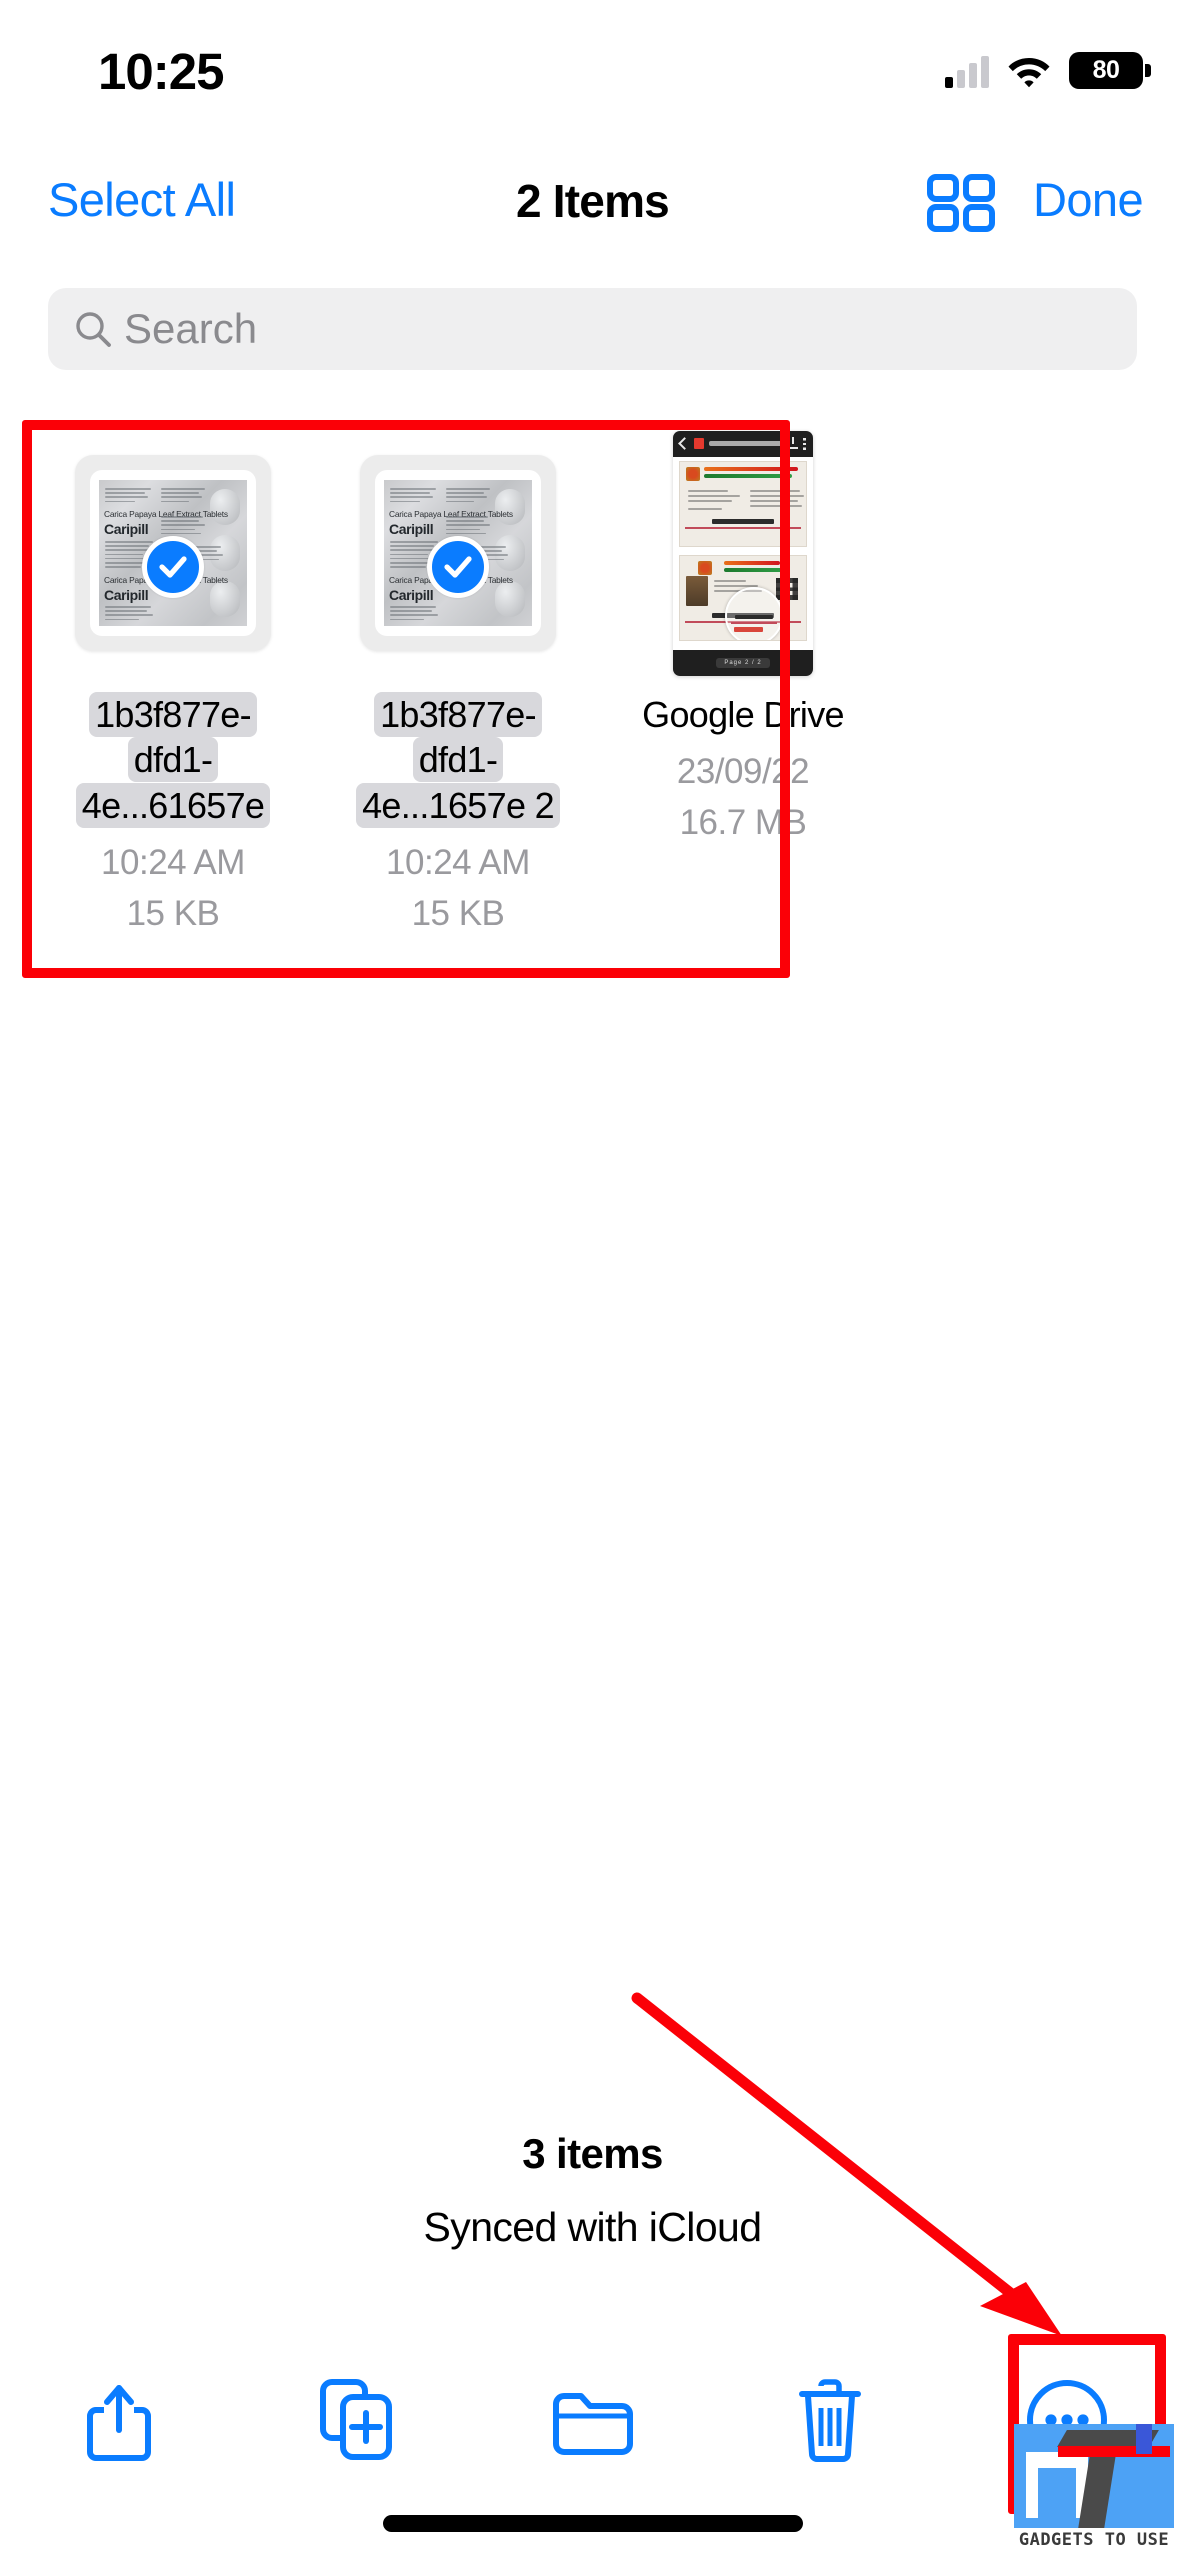  I want to click on status-time: 10:25, so click(161, 71).